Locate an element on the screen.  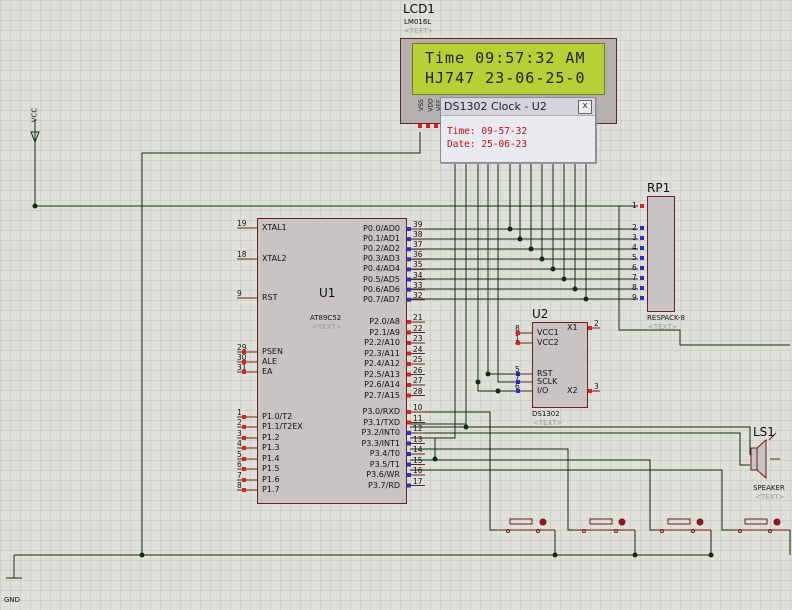
rp1-pin-number: 9 is located at coordinates (634, 297).